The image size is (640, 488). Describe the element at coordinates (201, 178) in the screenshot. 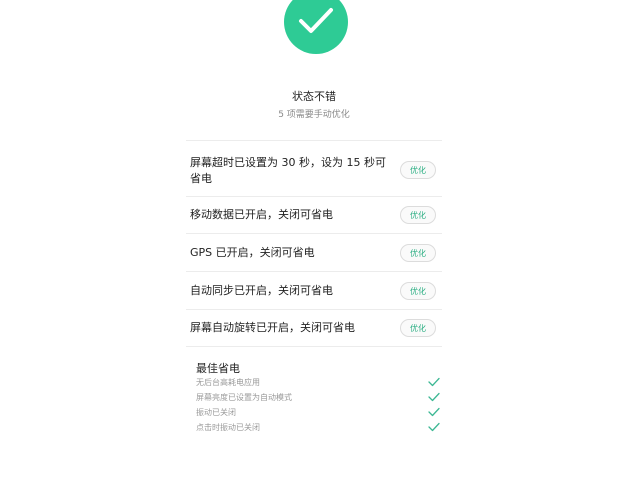

I see `optimize-item-label-cont: 省电` at that location.